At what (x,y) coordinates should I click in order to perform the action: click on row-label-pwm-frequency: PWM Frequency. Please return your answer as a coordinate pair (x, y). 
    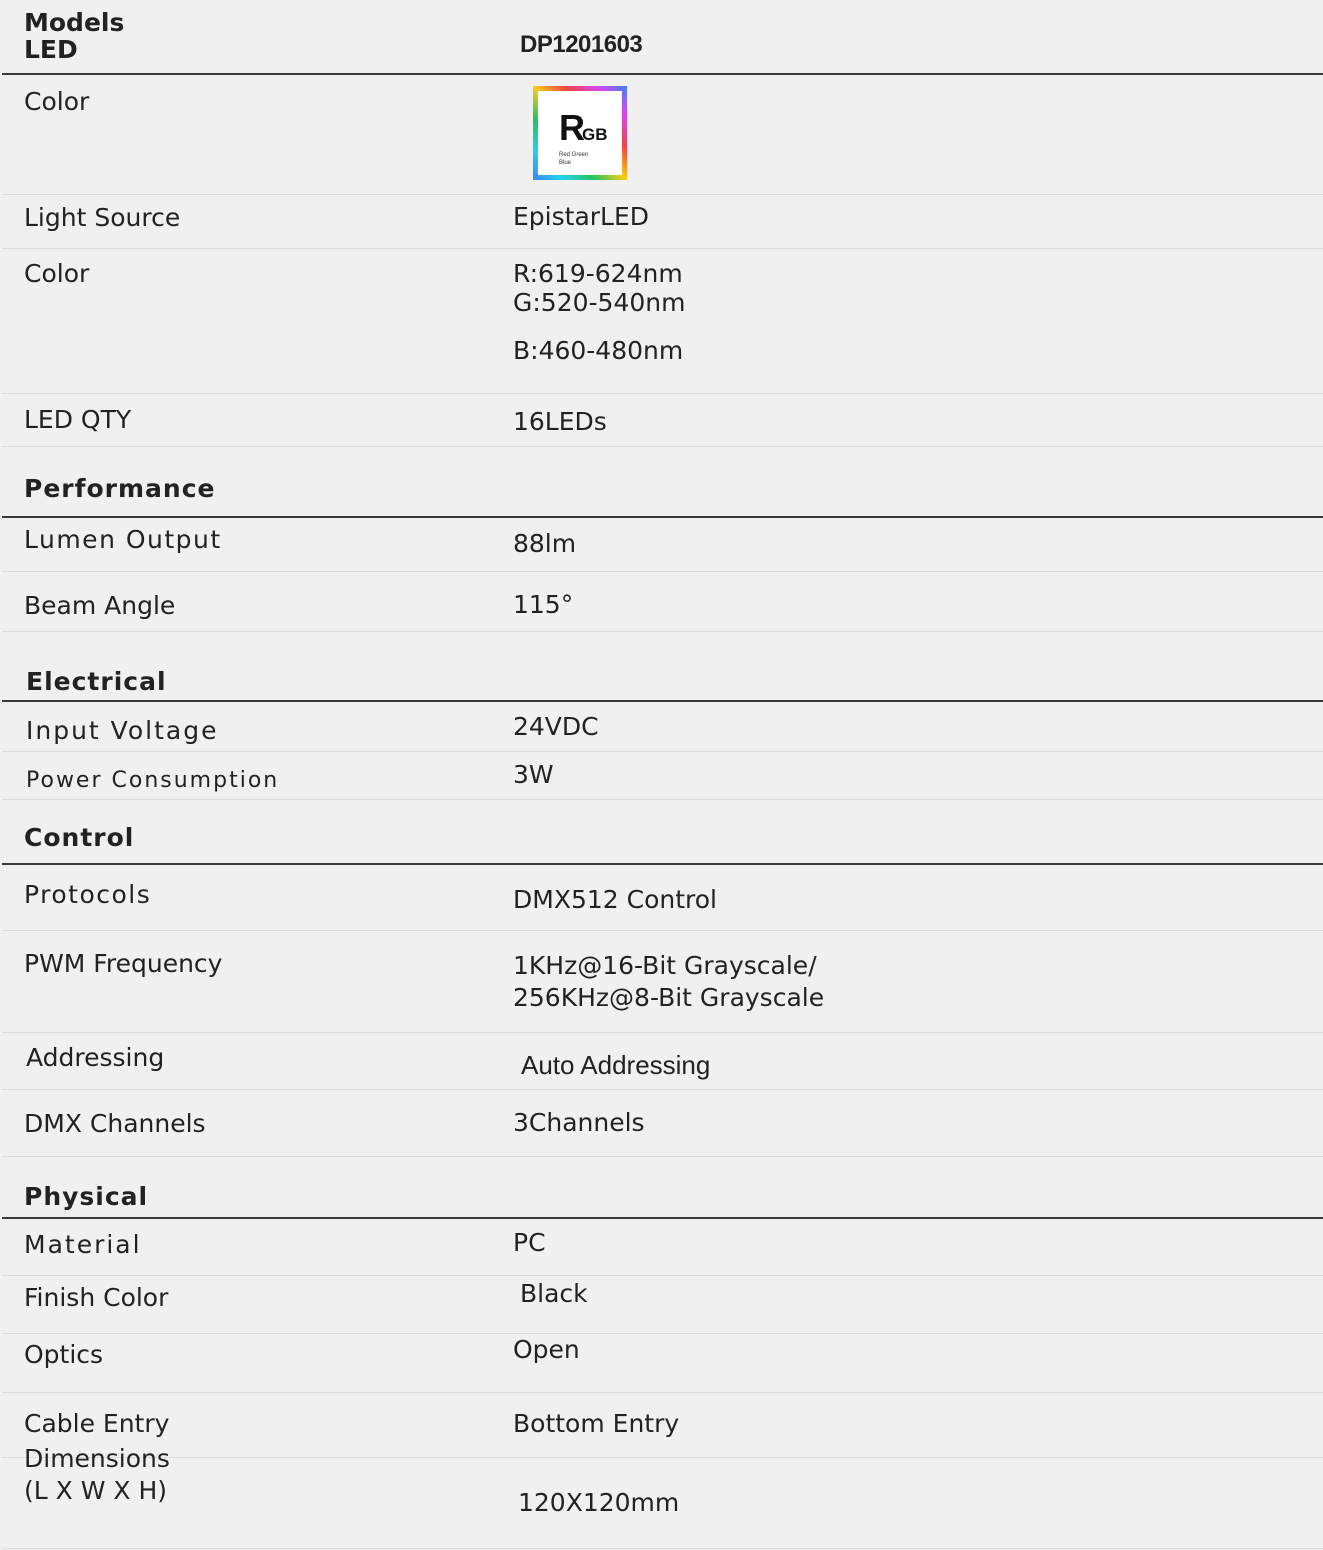
    Looking at the image, I should click on (123, 963).